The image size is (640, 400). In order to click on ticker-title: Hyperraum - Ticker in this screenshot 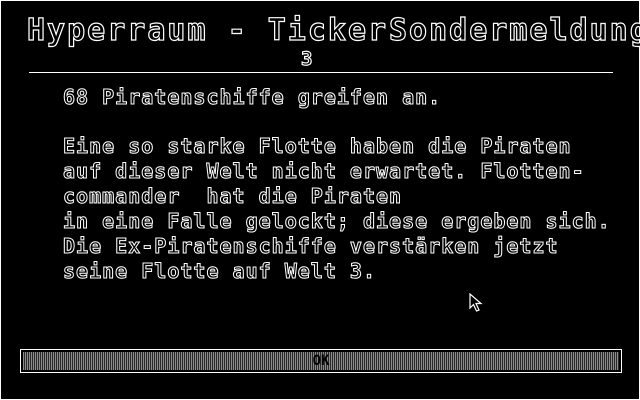, I will do `click(207, 30)`.